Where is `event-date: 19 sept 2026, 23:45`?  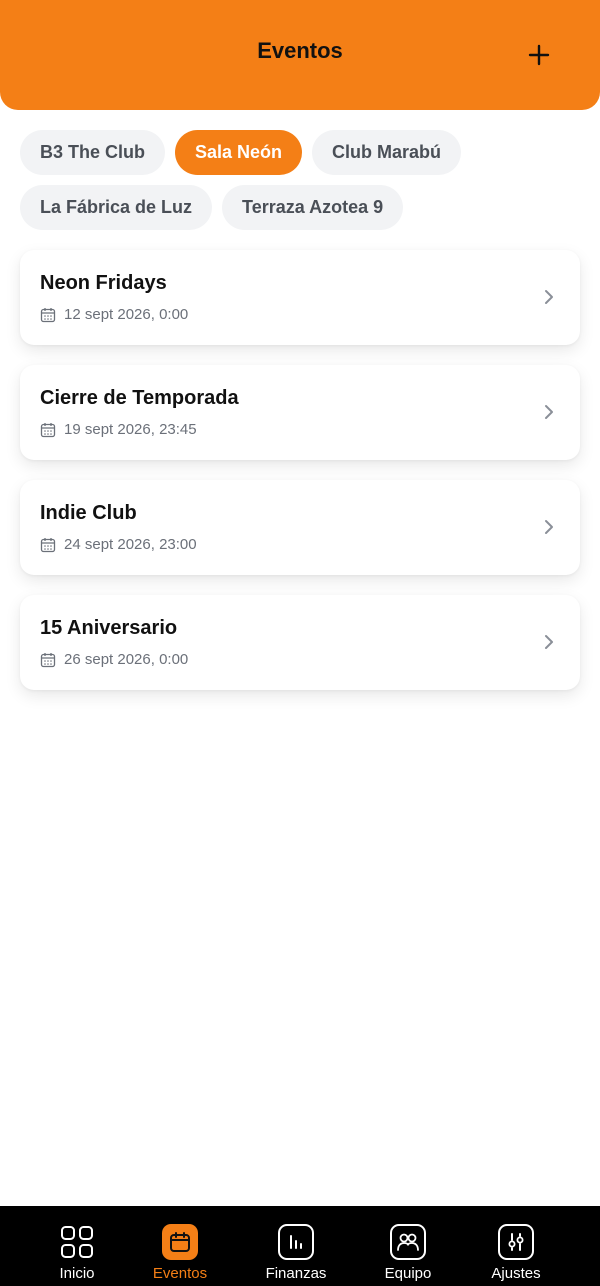
event-date: 19 sept 2026, 23:45 is located at coordinates (130, 429).